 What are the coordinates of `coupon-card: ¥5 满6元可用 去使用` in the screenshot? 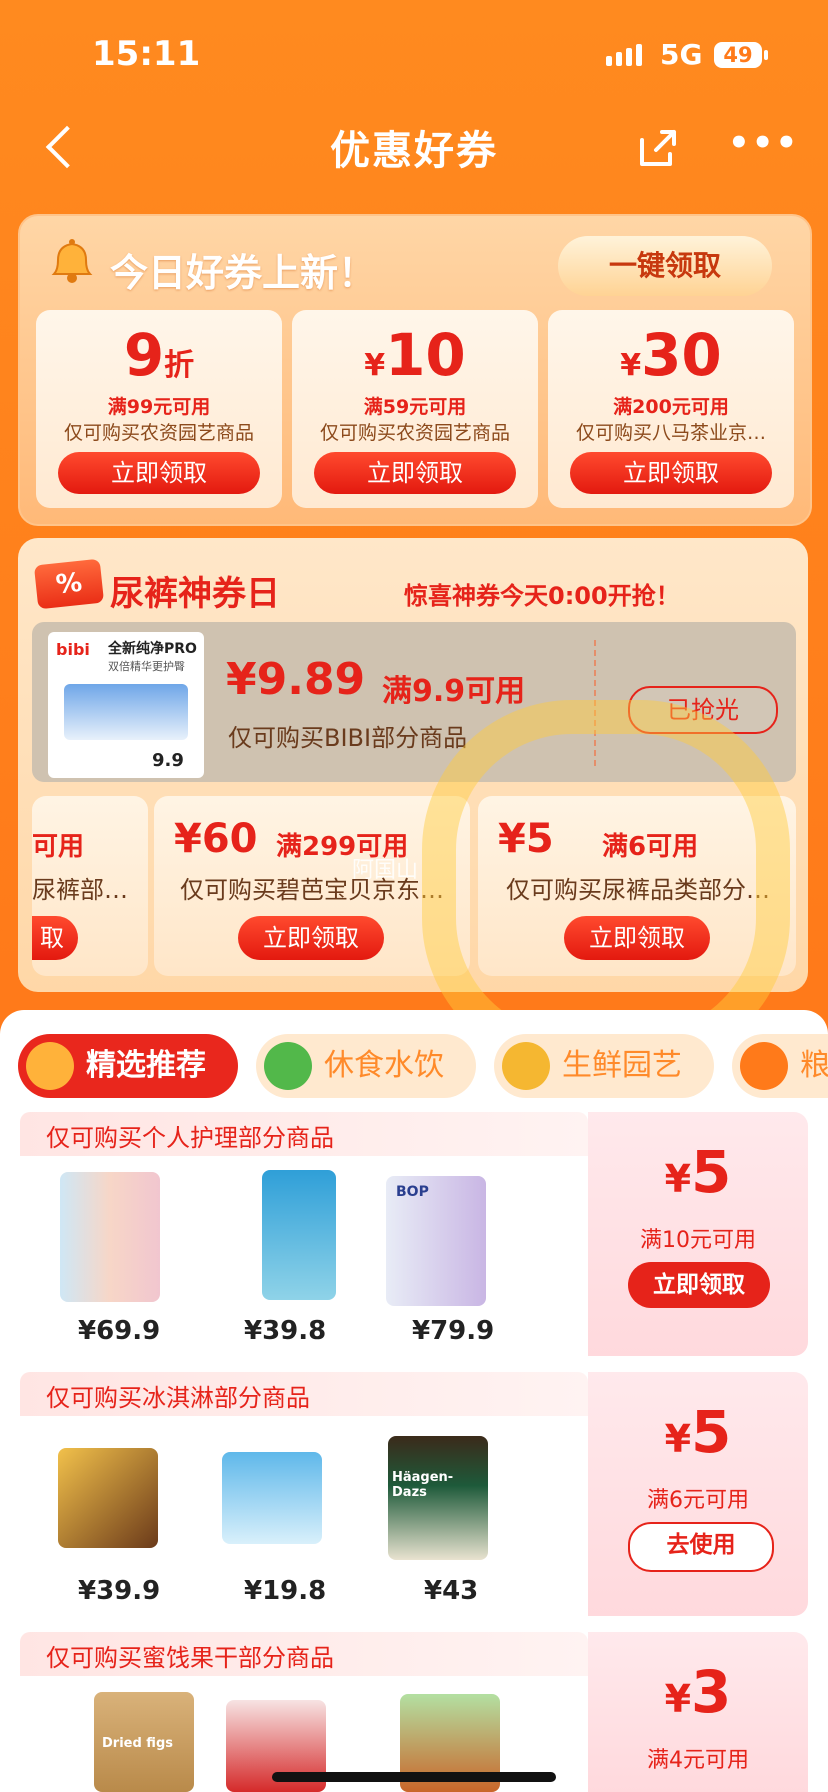 It's located at (698, 1494).